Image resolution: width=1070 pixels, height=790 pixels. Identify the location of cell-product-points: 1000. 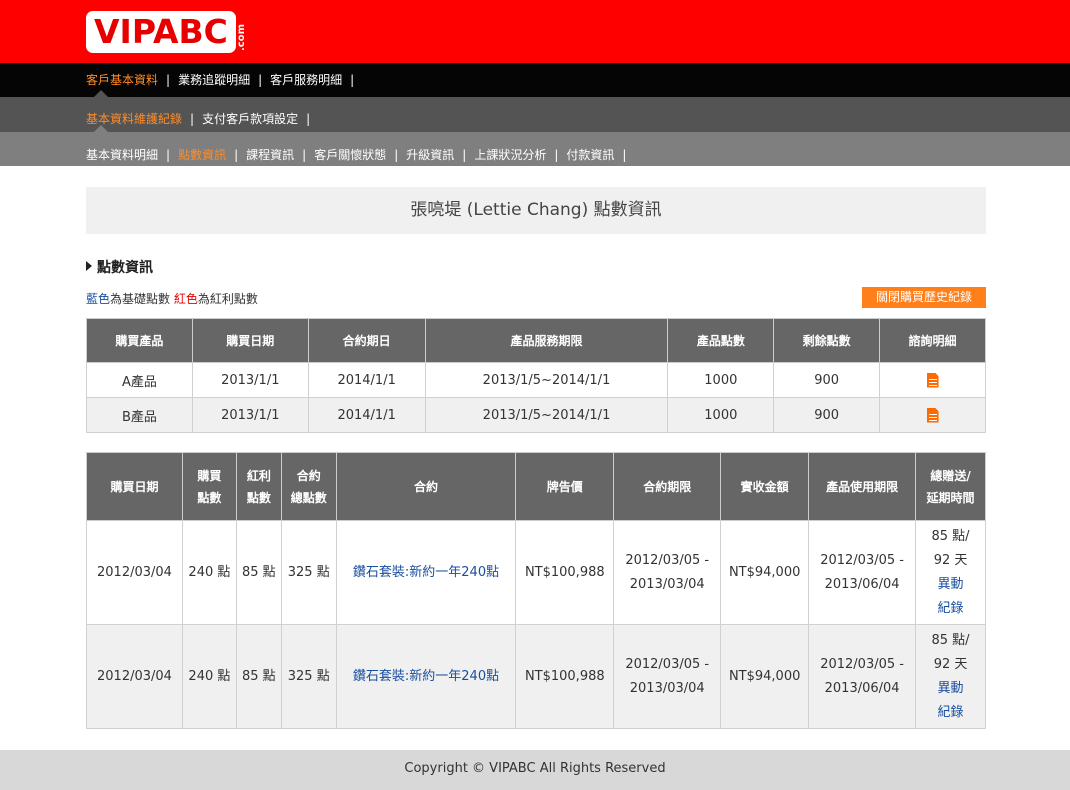
(721, 380).